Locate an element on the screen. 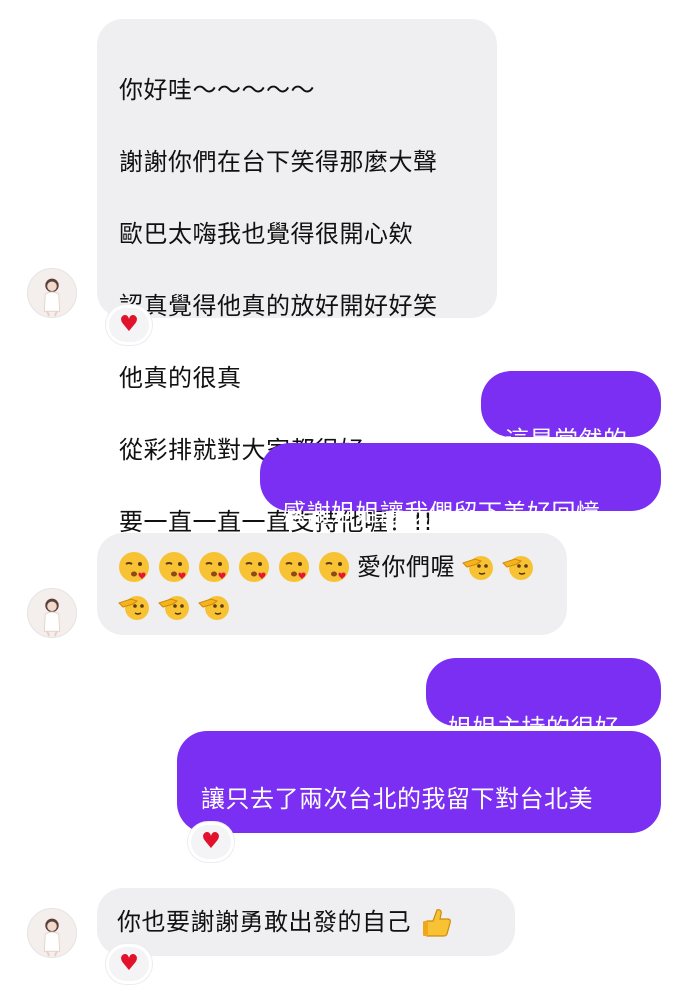 Image resolution: width=675 pixels, height=991 pixels. message-line: 好回憶 is located at coordinates (238, 871).